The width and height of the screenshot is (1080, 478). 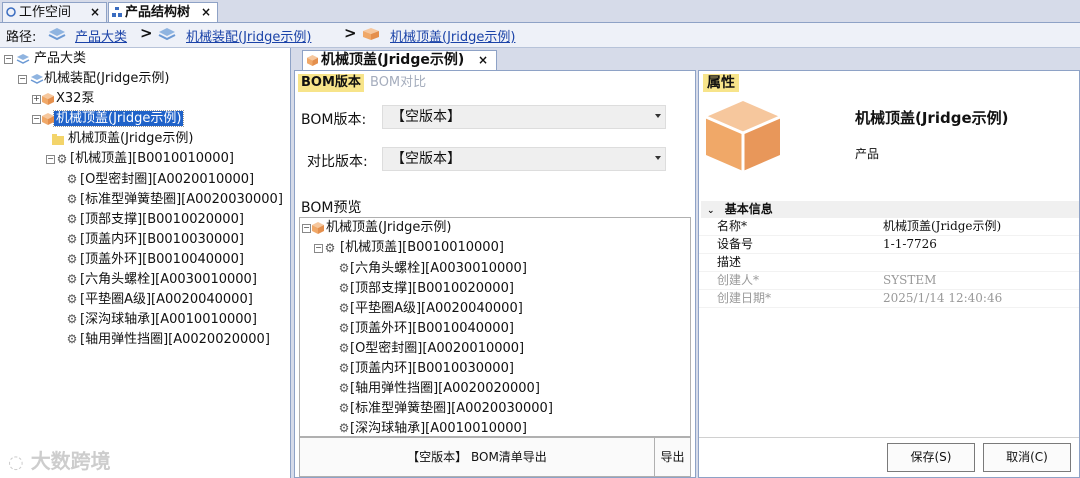 I want to click on subtab-bom-compare: BOM对比, so click(x=398, y=83).